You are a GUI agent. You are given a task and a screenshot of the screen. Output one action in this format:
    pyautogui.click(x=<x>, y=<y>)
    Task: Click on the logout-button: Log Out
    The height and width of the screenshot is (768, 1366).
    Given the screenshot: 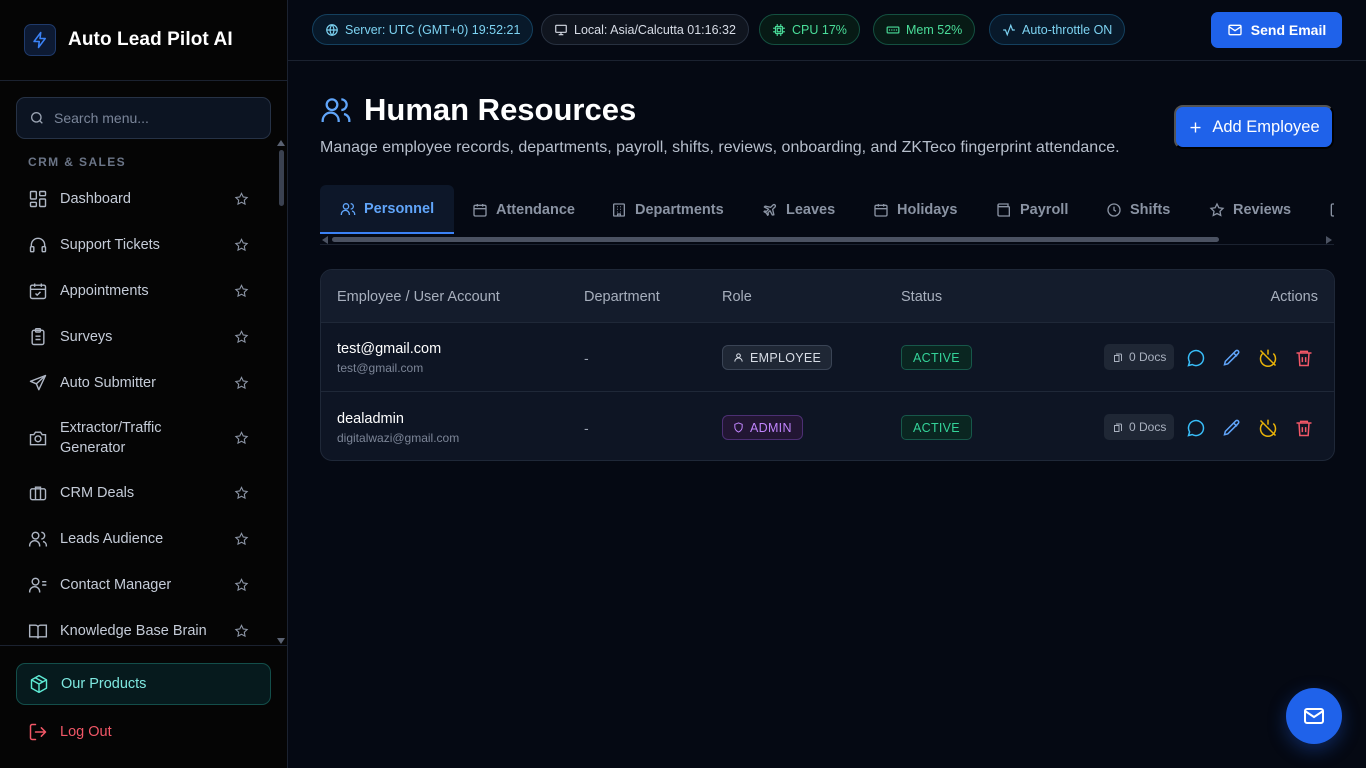 What is the action you would take?
    pyautogui.click(x=70, y=732)
    